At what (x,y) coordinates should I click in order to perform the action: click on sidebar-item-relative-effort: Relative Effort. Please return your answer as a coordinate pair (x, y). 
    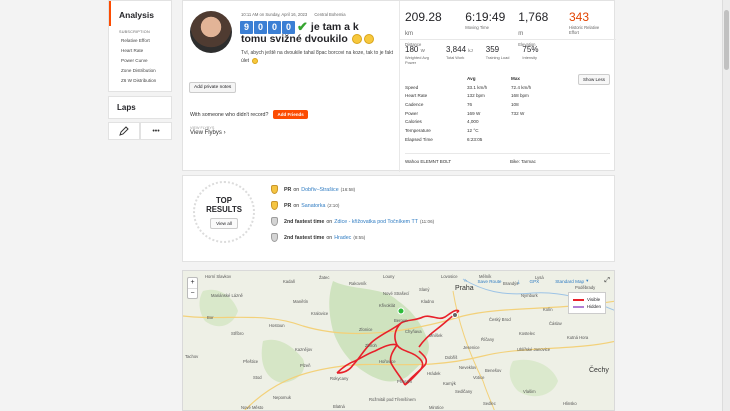
    Looking at the image, I should click on (140, 41).